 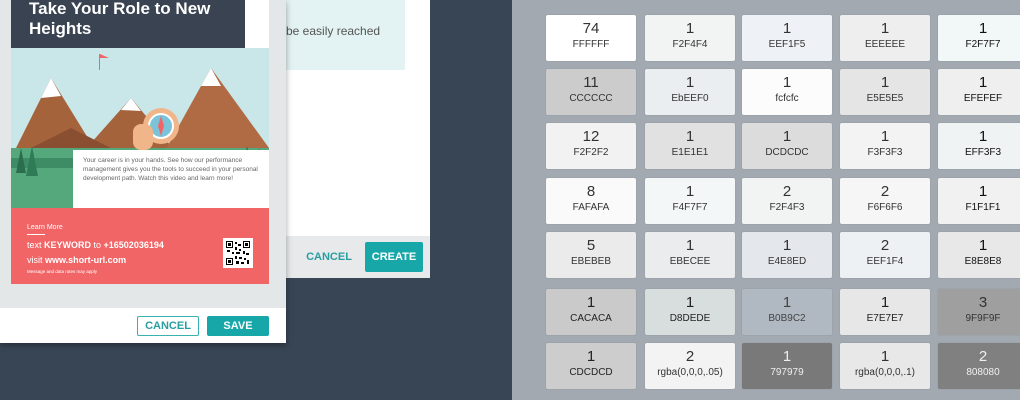 I want to click on color-swatch: 5 EBEBEB, so click(x=591, y=255).